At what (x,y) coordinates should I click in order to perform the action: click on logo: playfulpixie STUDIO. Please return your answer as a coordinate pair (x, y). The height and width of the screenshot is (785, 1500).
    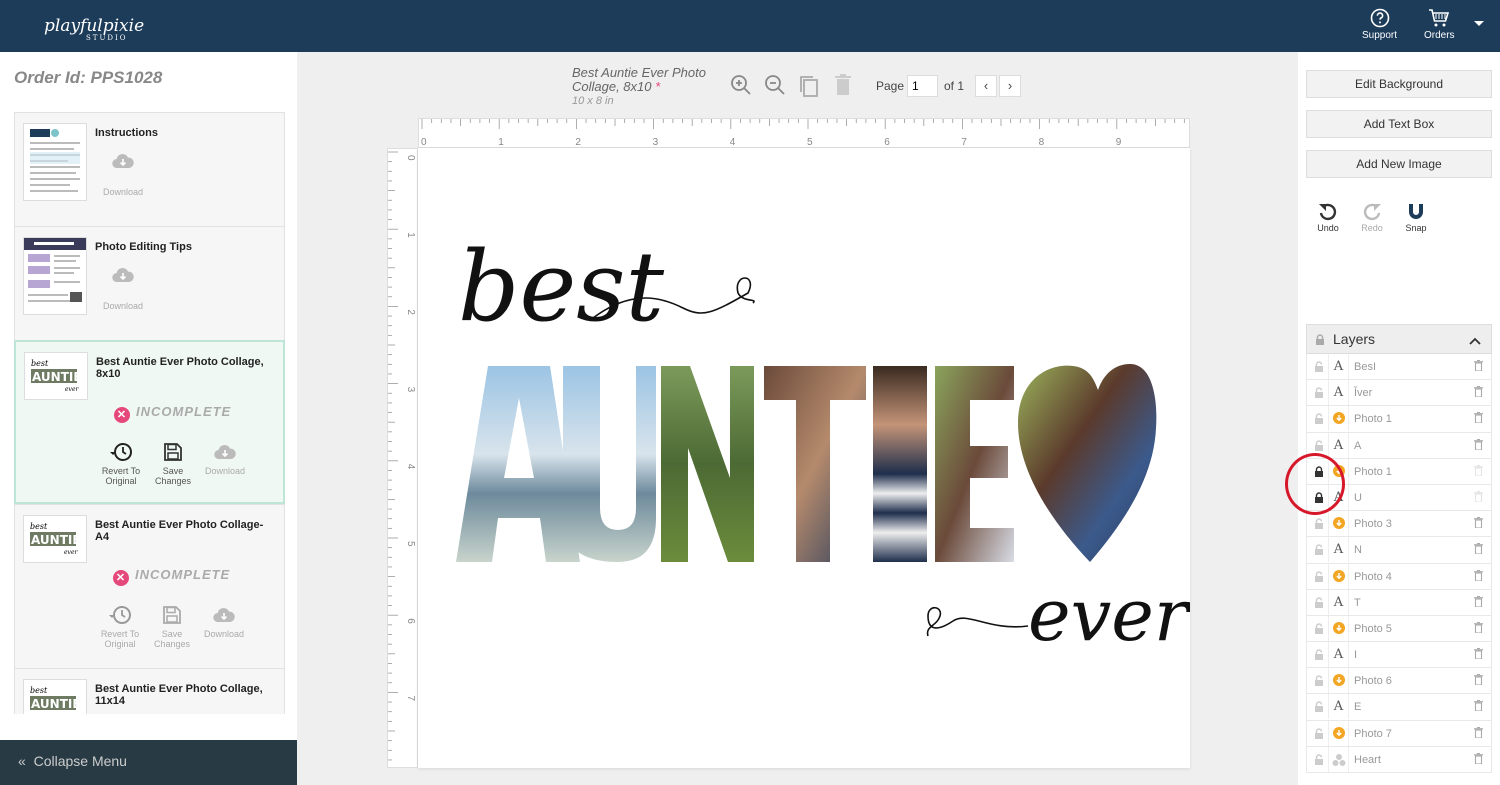
    Looking at the image, I should click on (94, 29).